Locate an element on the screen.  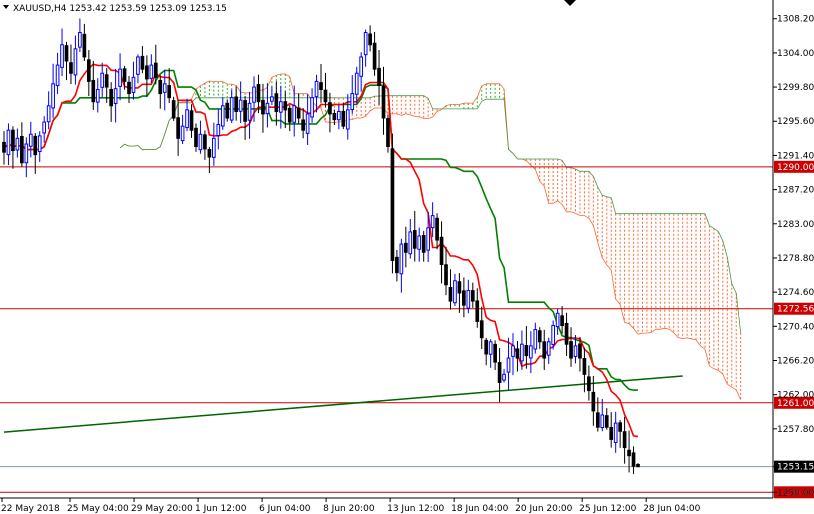
dropdown-triangle-icon is located at coordinates (6, 7).